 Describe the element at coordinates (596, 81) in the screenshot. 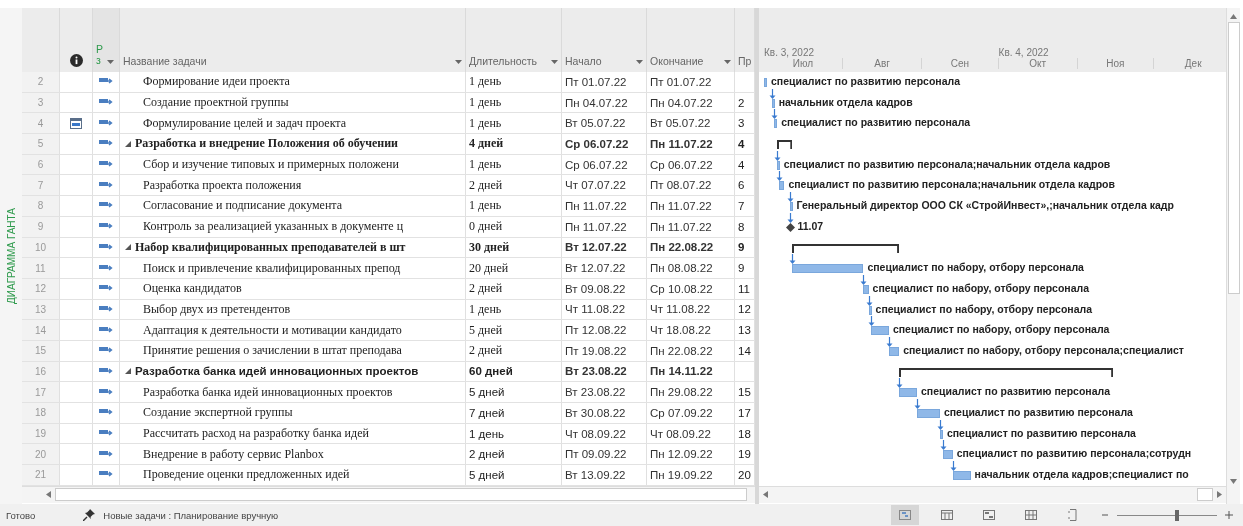

I see `start-date-cell: Пт 01.07.22` at that location.